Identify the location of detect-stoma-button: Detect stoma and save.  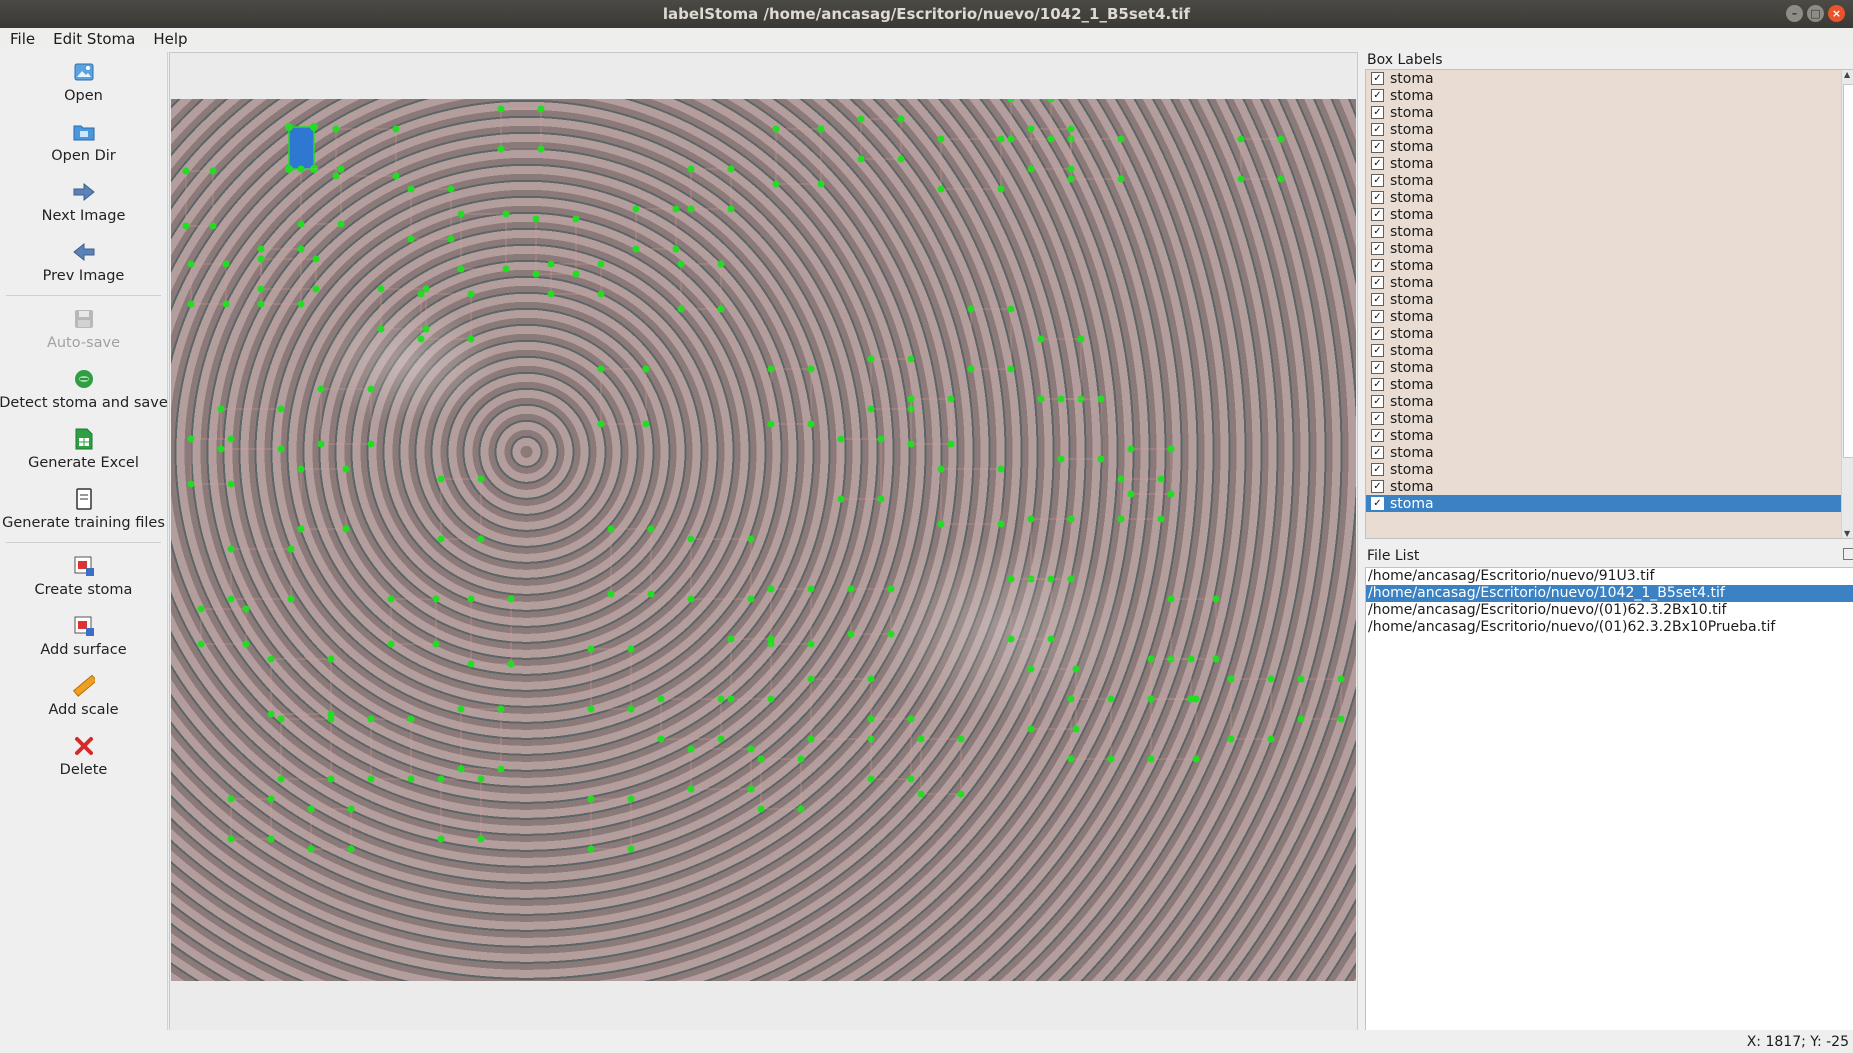
(84, 389).